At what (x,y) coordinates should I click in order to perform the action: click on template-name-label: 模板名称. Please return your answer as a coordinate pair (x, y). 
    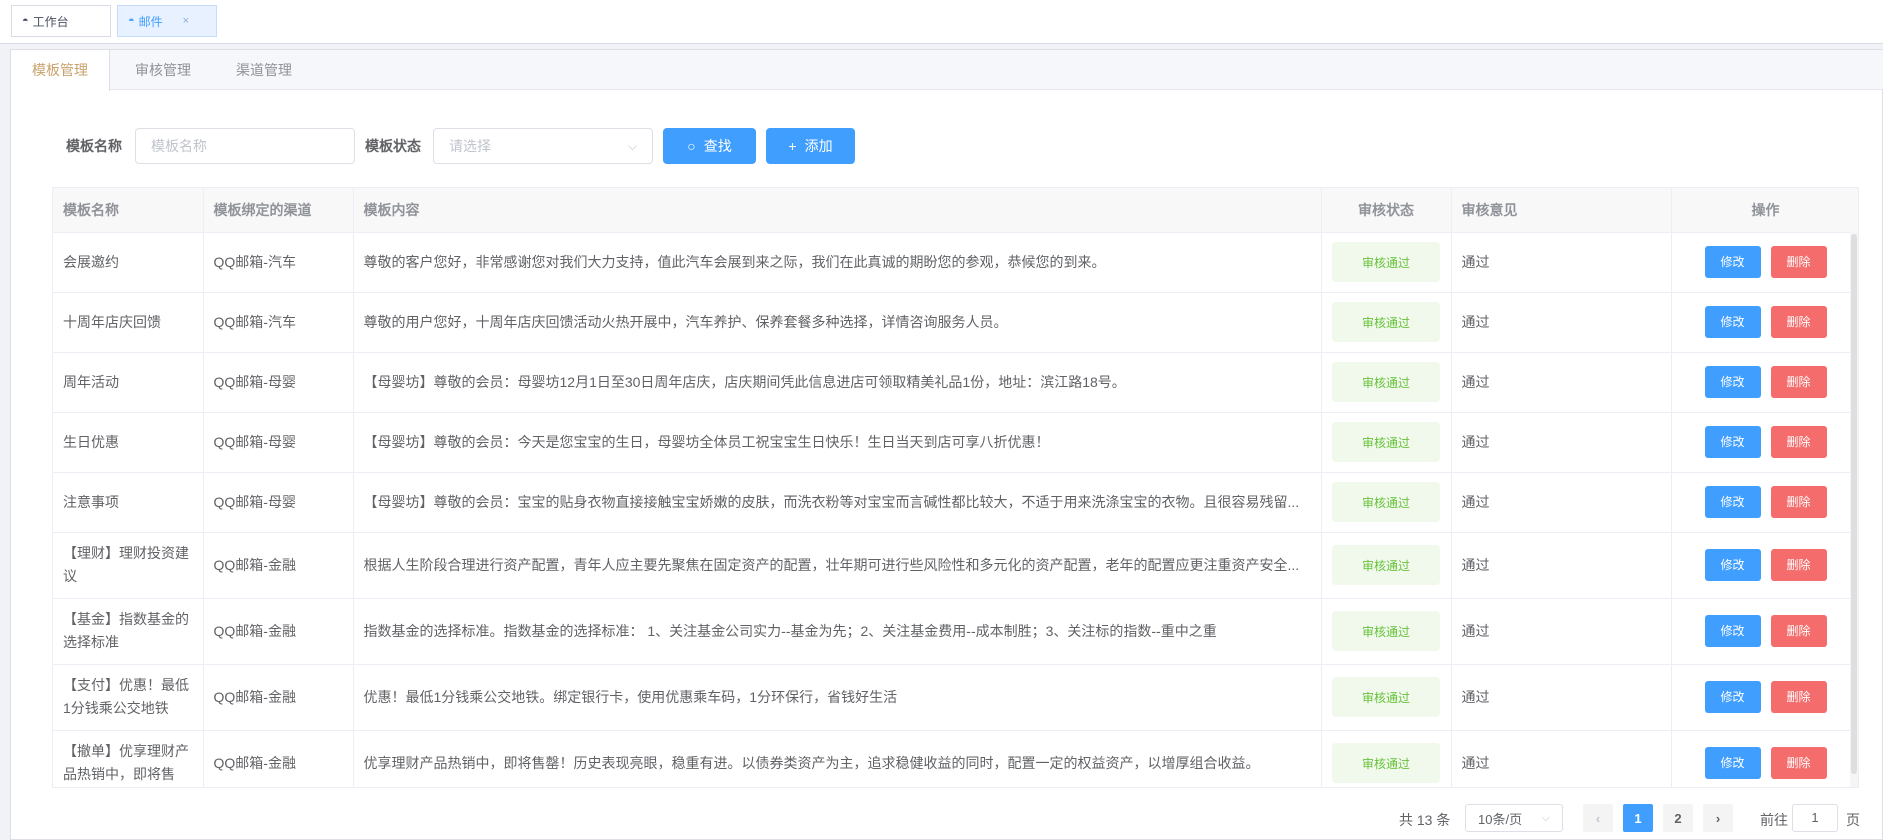
    Looking at the image, I should click on (94, 146).